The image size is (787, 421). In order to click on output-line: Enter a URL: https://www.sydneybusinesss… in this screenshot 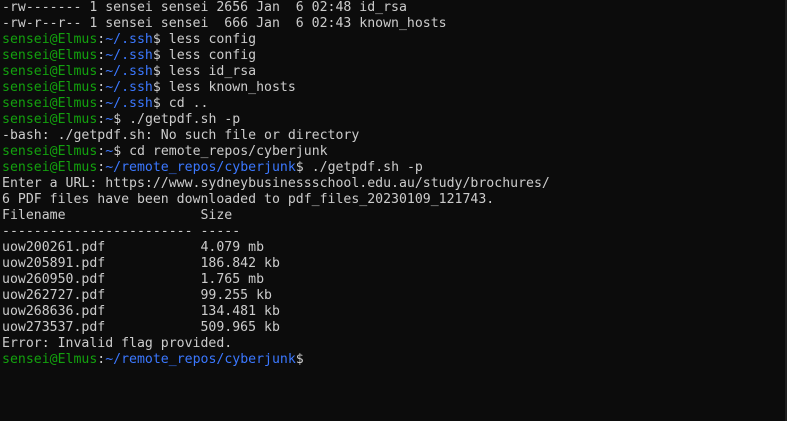, I will do `click(276, 183)`.